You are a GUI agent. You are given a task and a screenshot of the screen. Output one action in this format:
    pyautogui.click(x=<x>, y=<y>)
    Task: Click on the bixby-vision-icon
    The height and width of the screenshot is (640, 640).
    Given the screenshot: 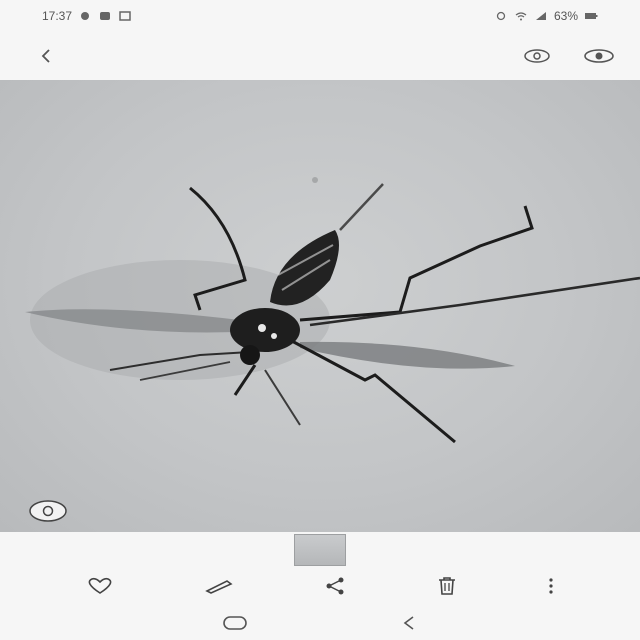 What is the action you would take?
    pyautogui.click(x=48, y=511)
    